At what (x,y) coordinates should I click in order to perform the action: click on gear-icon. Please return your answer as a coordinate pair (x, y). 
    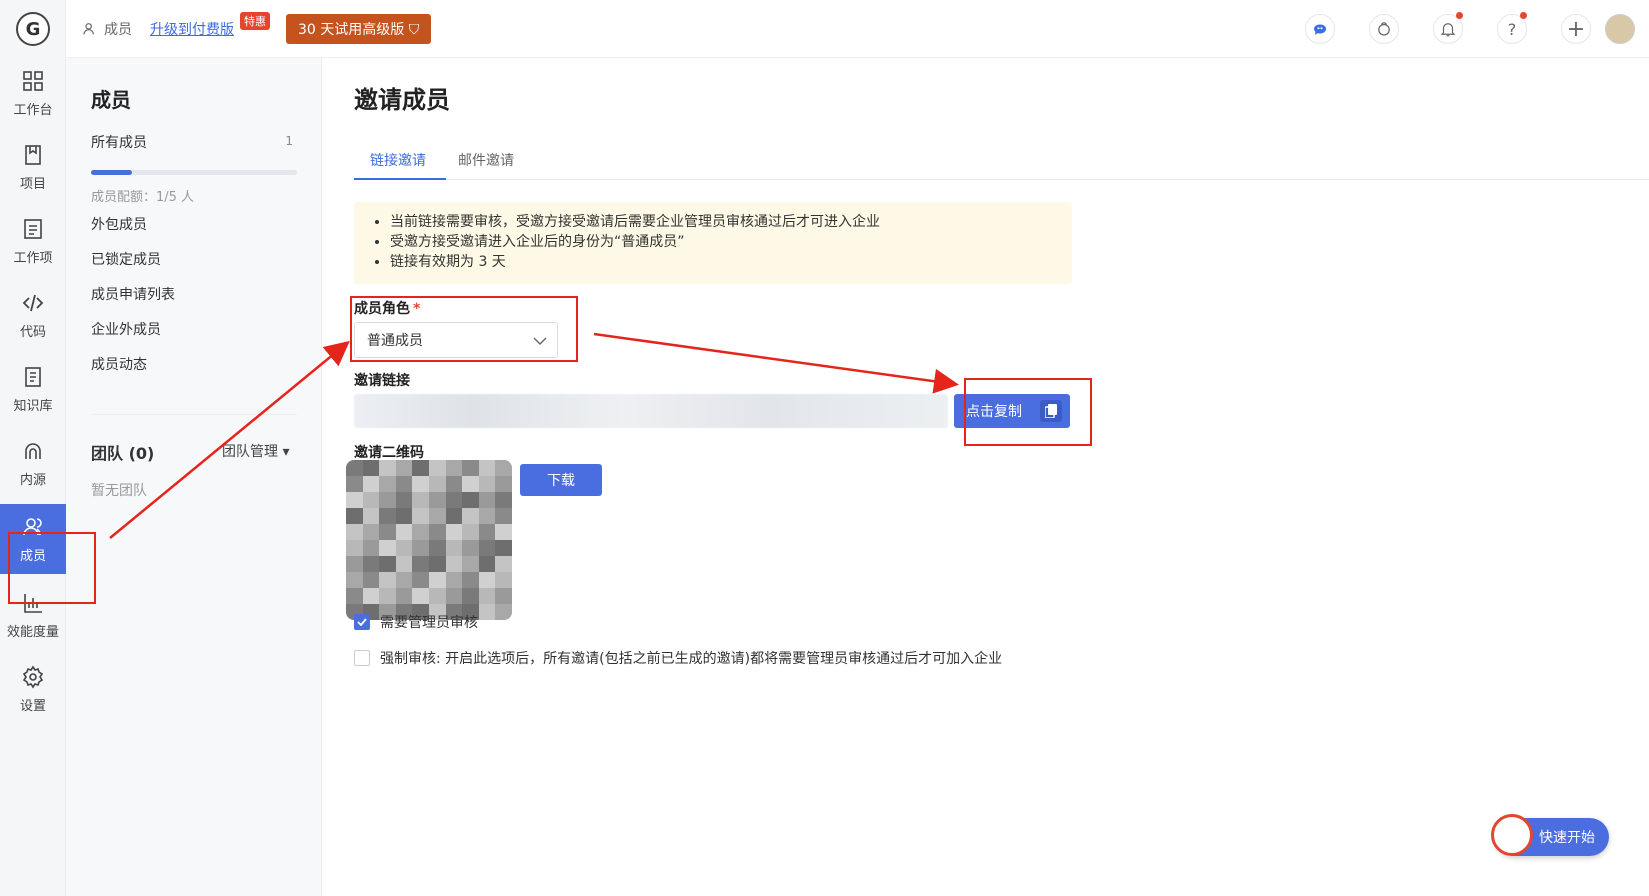
    Looking at the image, I should click on (33, 676).